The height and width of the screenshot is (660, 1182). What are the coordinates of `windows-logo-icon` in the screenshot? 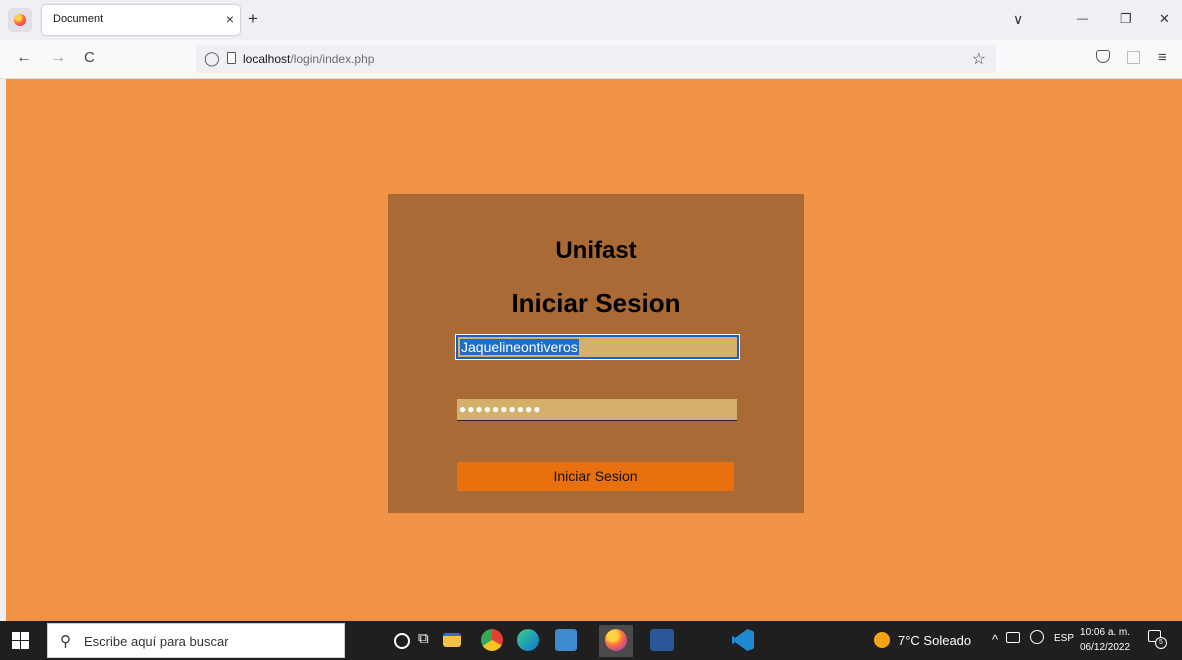 It's located at (16, 636).